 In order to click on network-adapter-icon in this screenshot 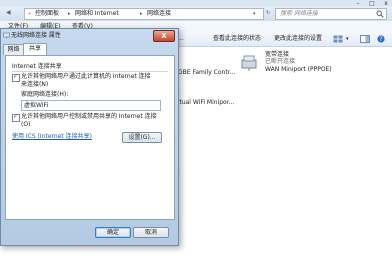, I will do `click(249, 63)`.